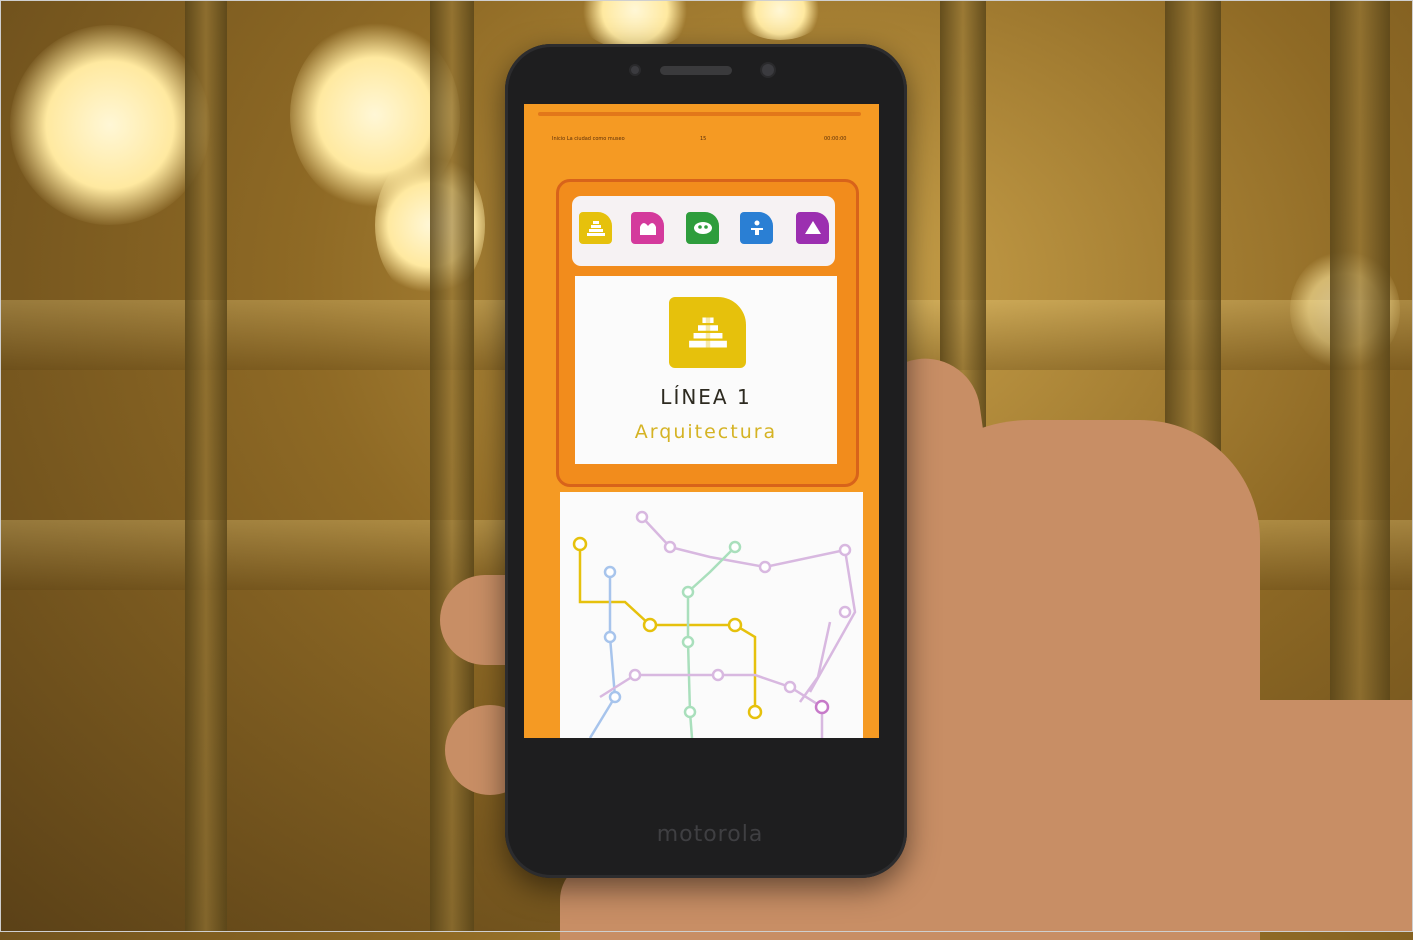 The height and width of the screenshot is (940, 1413). Describe the element at coordinates (1266, 816) in the screenshot. I see `wrist` at that location.